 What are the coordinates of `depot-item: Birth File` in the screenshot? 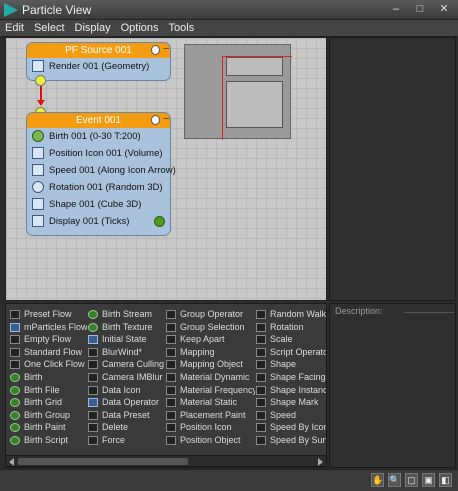 It's located at (48, 390).